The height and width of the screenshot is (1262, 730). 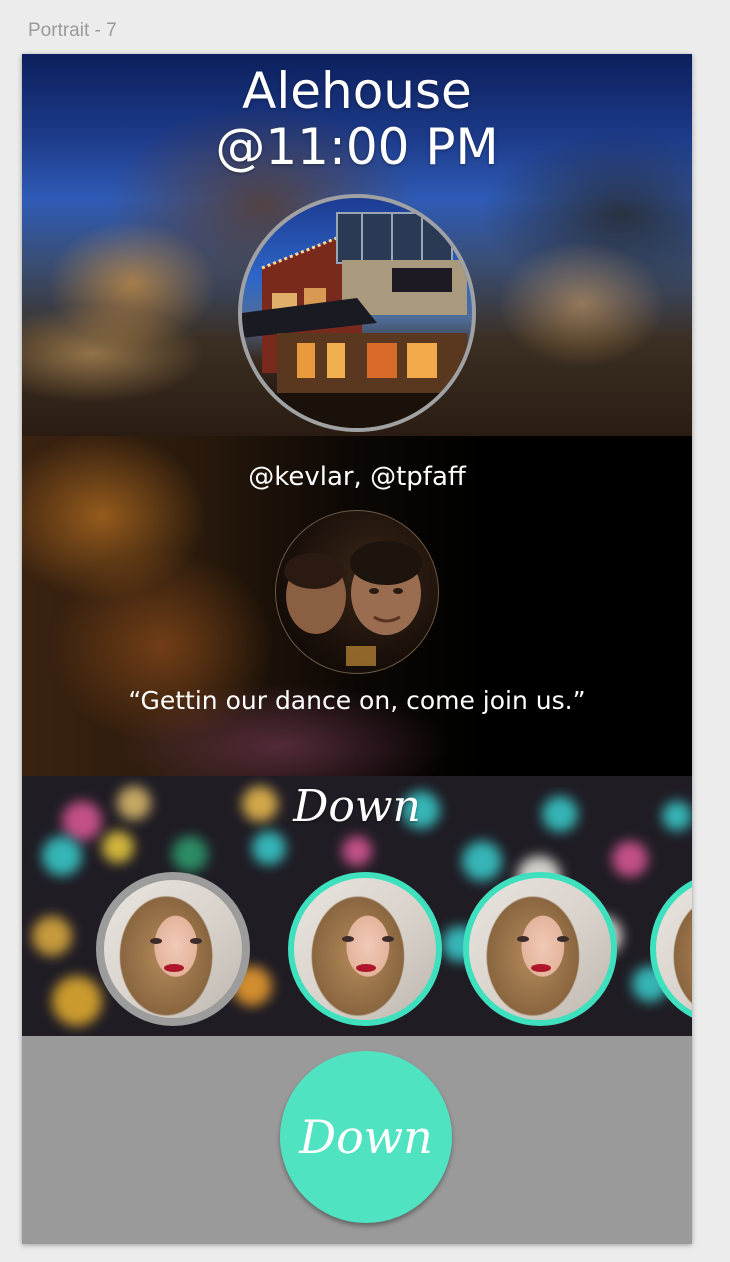 I want to click on host-quote: “Gettin our dance on, come join us.”, so click(x=357, y=700).